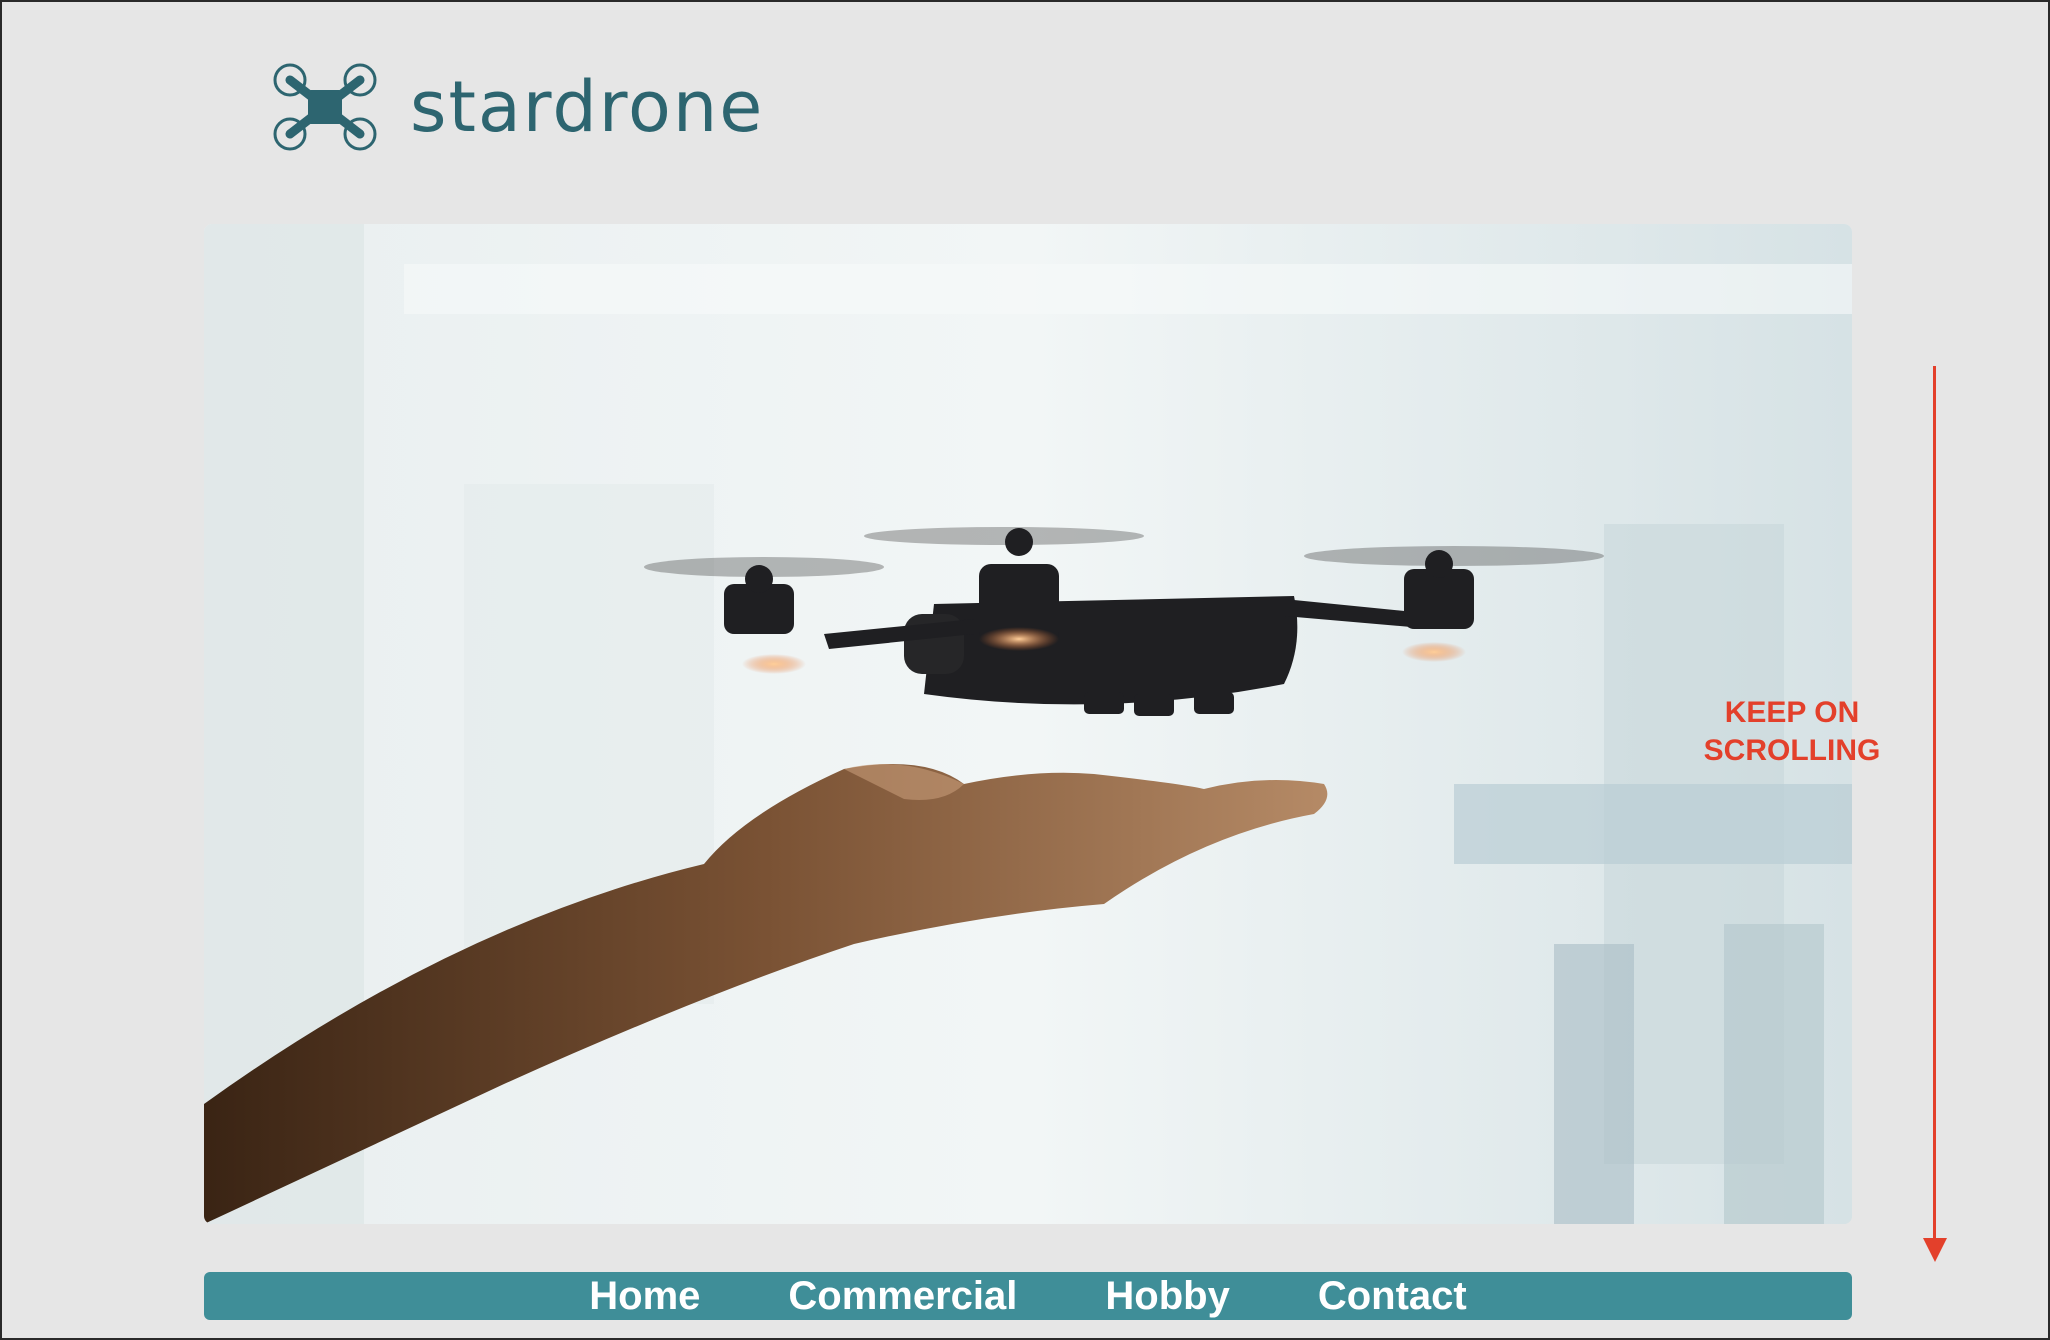 Image resolution: width=2050 pixels, height=1340 pixels. Describe the element at coordinates (1167, 1296) in the screenshot. I see `nav-hobby: Hobby` at that location.